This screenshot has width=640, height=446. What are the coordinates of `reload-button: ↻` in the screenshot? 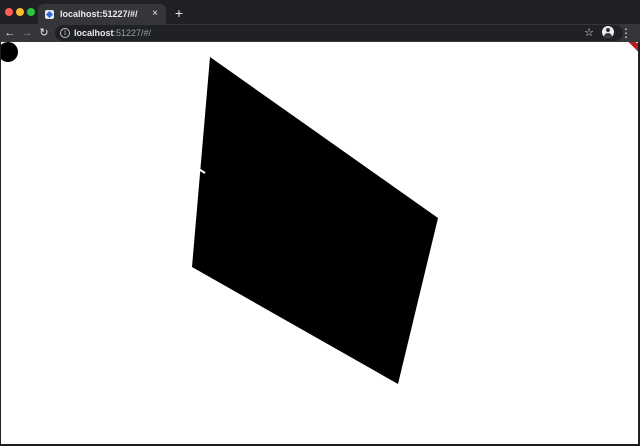 It's located at (44, 33).